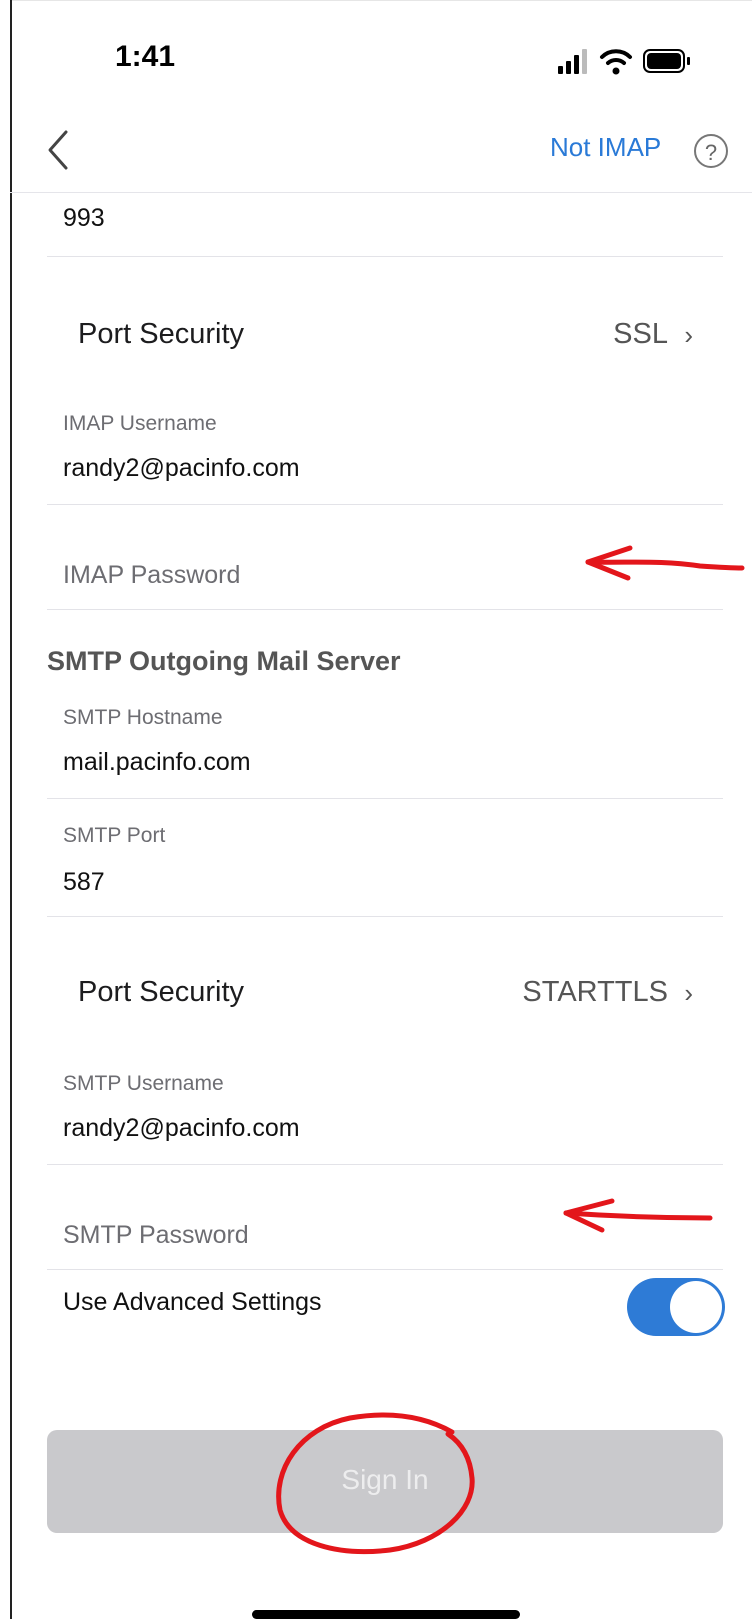 The image size is (752, 1619). I want to click on advanced-settings-label: Use Advanced Settings, so click(192, 1302).